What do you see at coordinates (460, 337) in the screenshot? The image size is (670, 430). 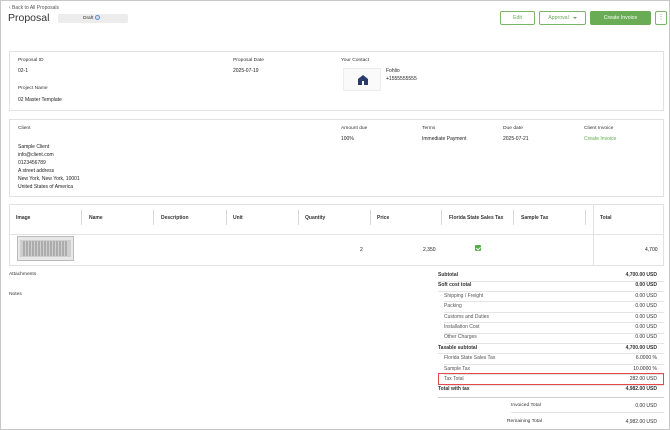 I see `summary-label: Other Charges` at bounding box center [460, 337].